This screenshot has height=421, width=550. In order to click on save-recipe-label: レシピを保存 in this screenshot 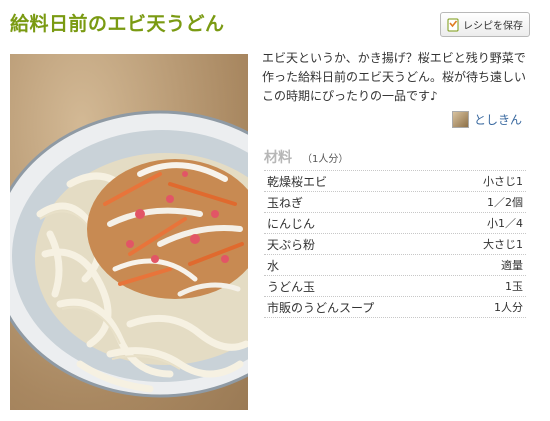, I will do `click(493, 26)`.